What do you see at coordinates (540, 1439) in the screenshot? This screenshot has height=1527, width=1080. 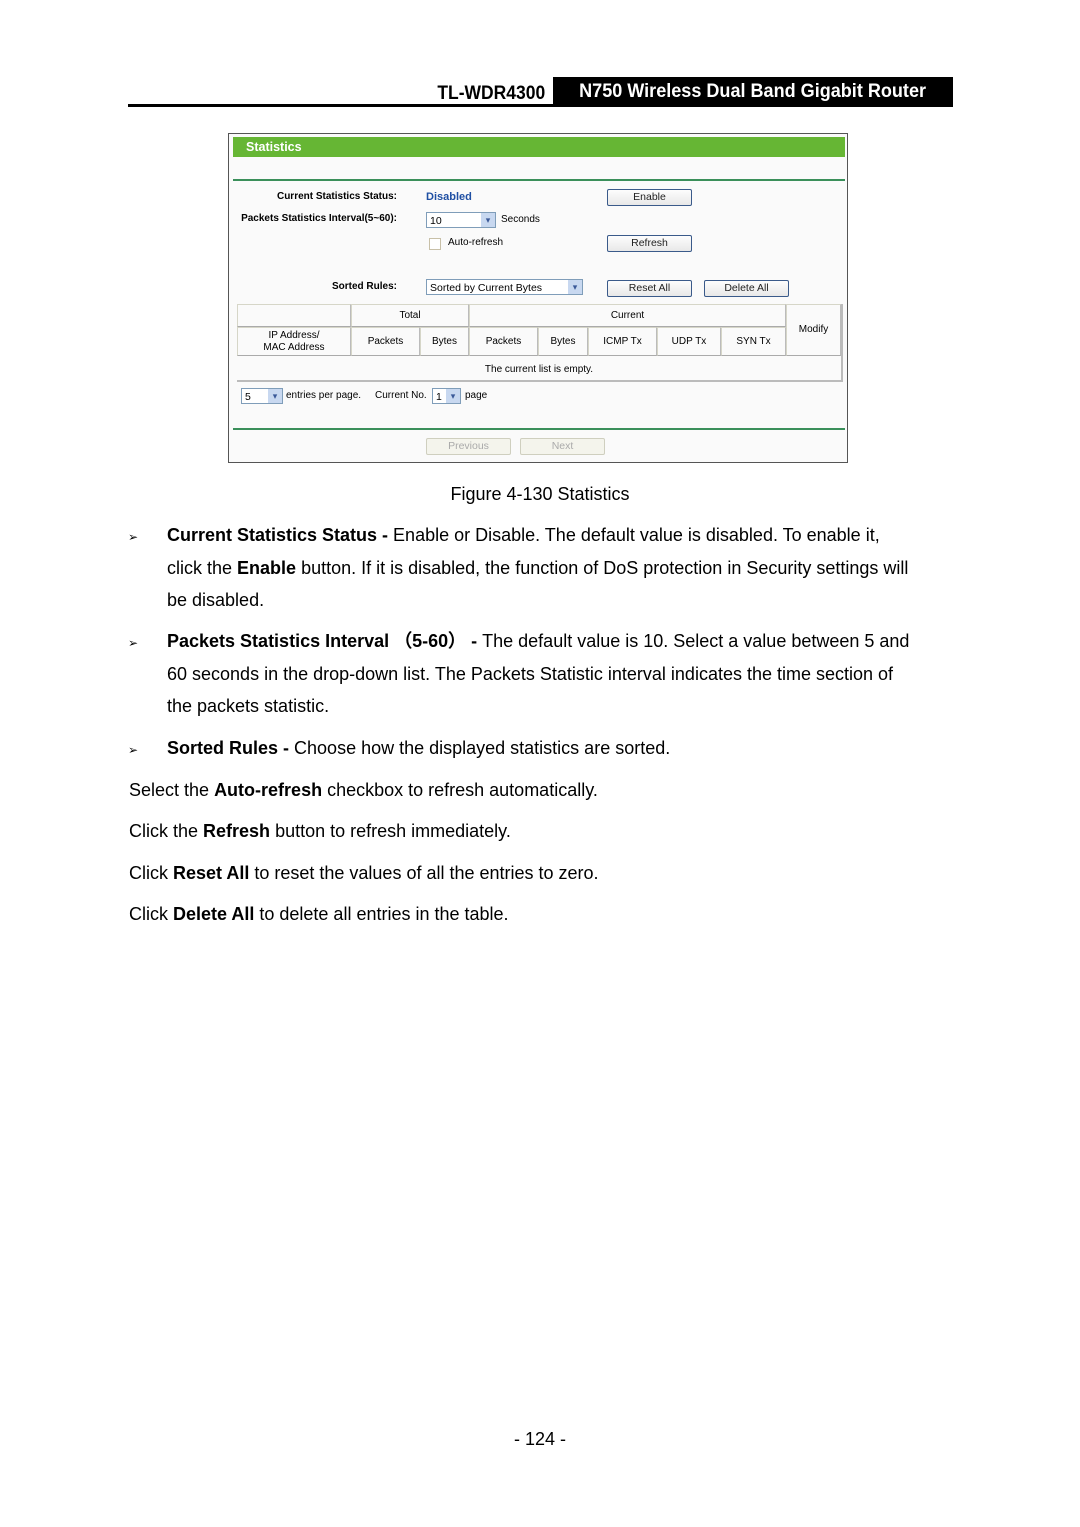 I see `page-number: - 124 -` at bounding box center [540, 1439].